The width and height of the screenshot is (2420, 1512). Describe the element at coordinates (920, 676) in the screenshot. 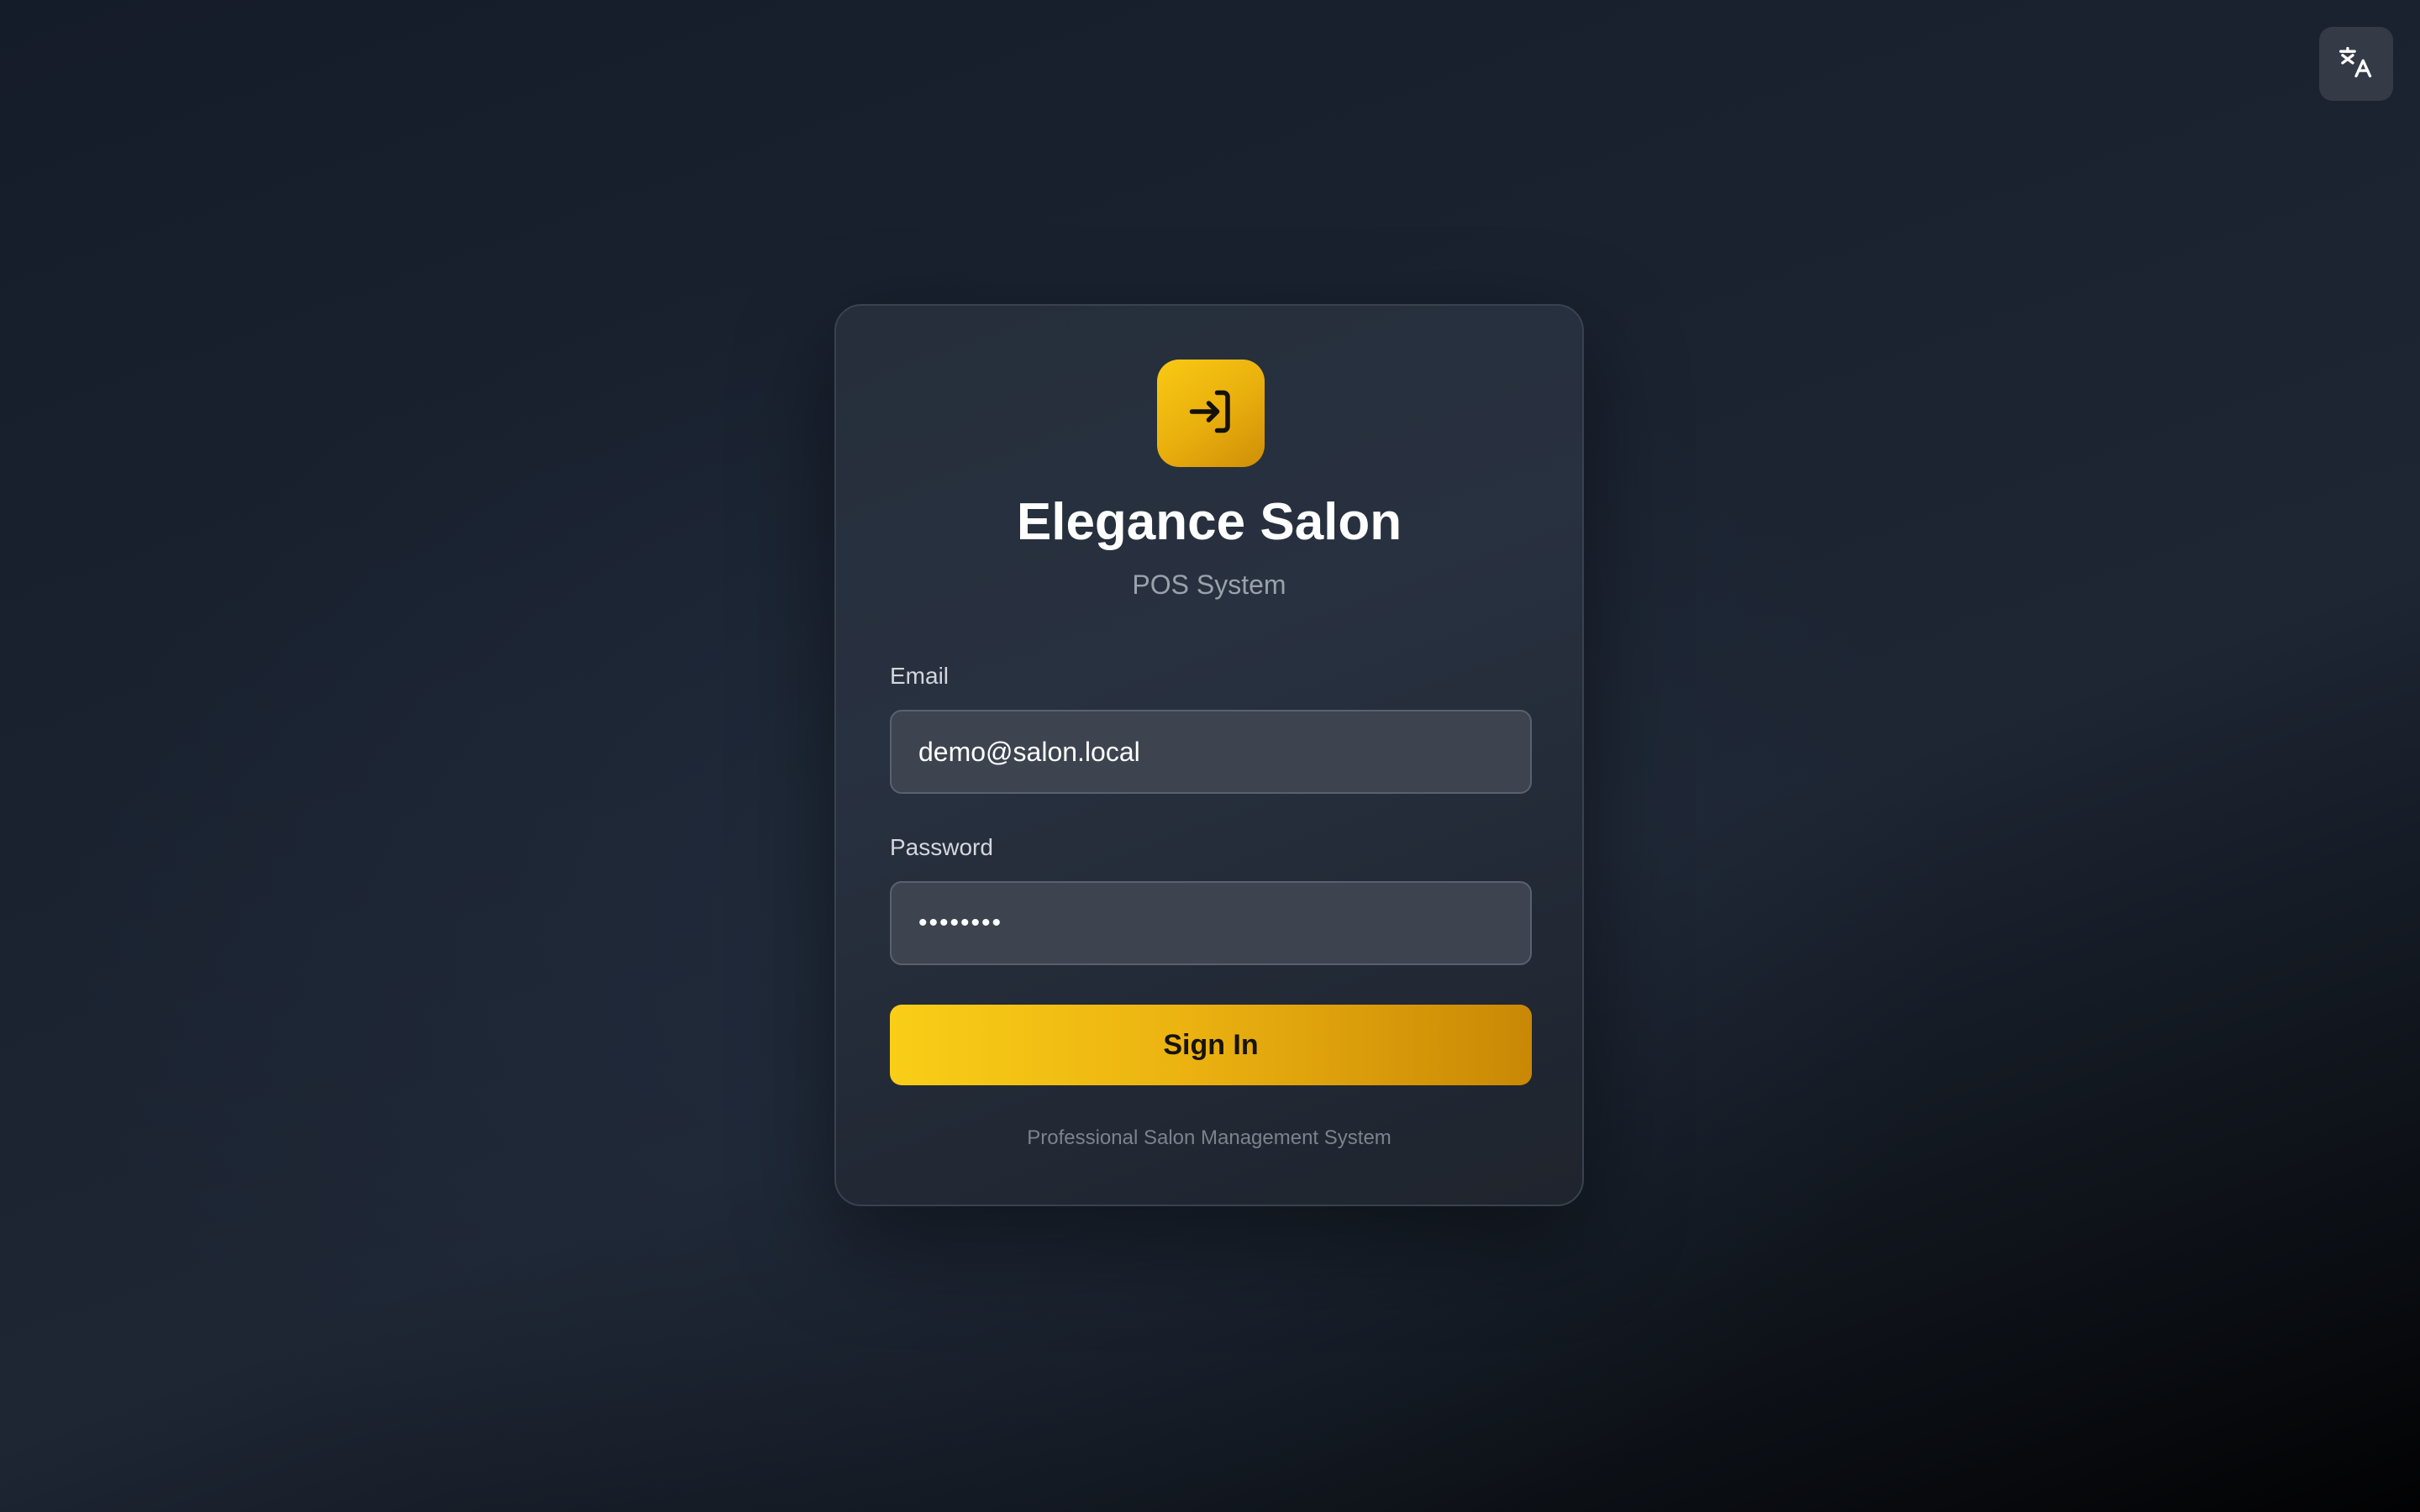

I see `email-label: Email` at that location.